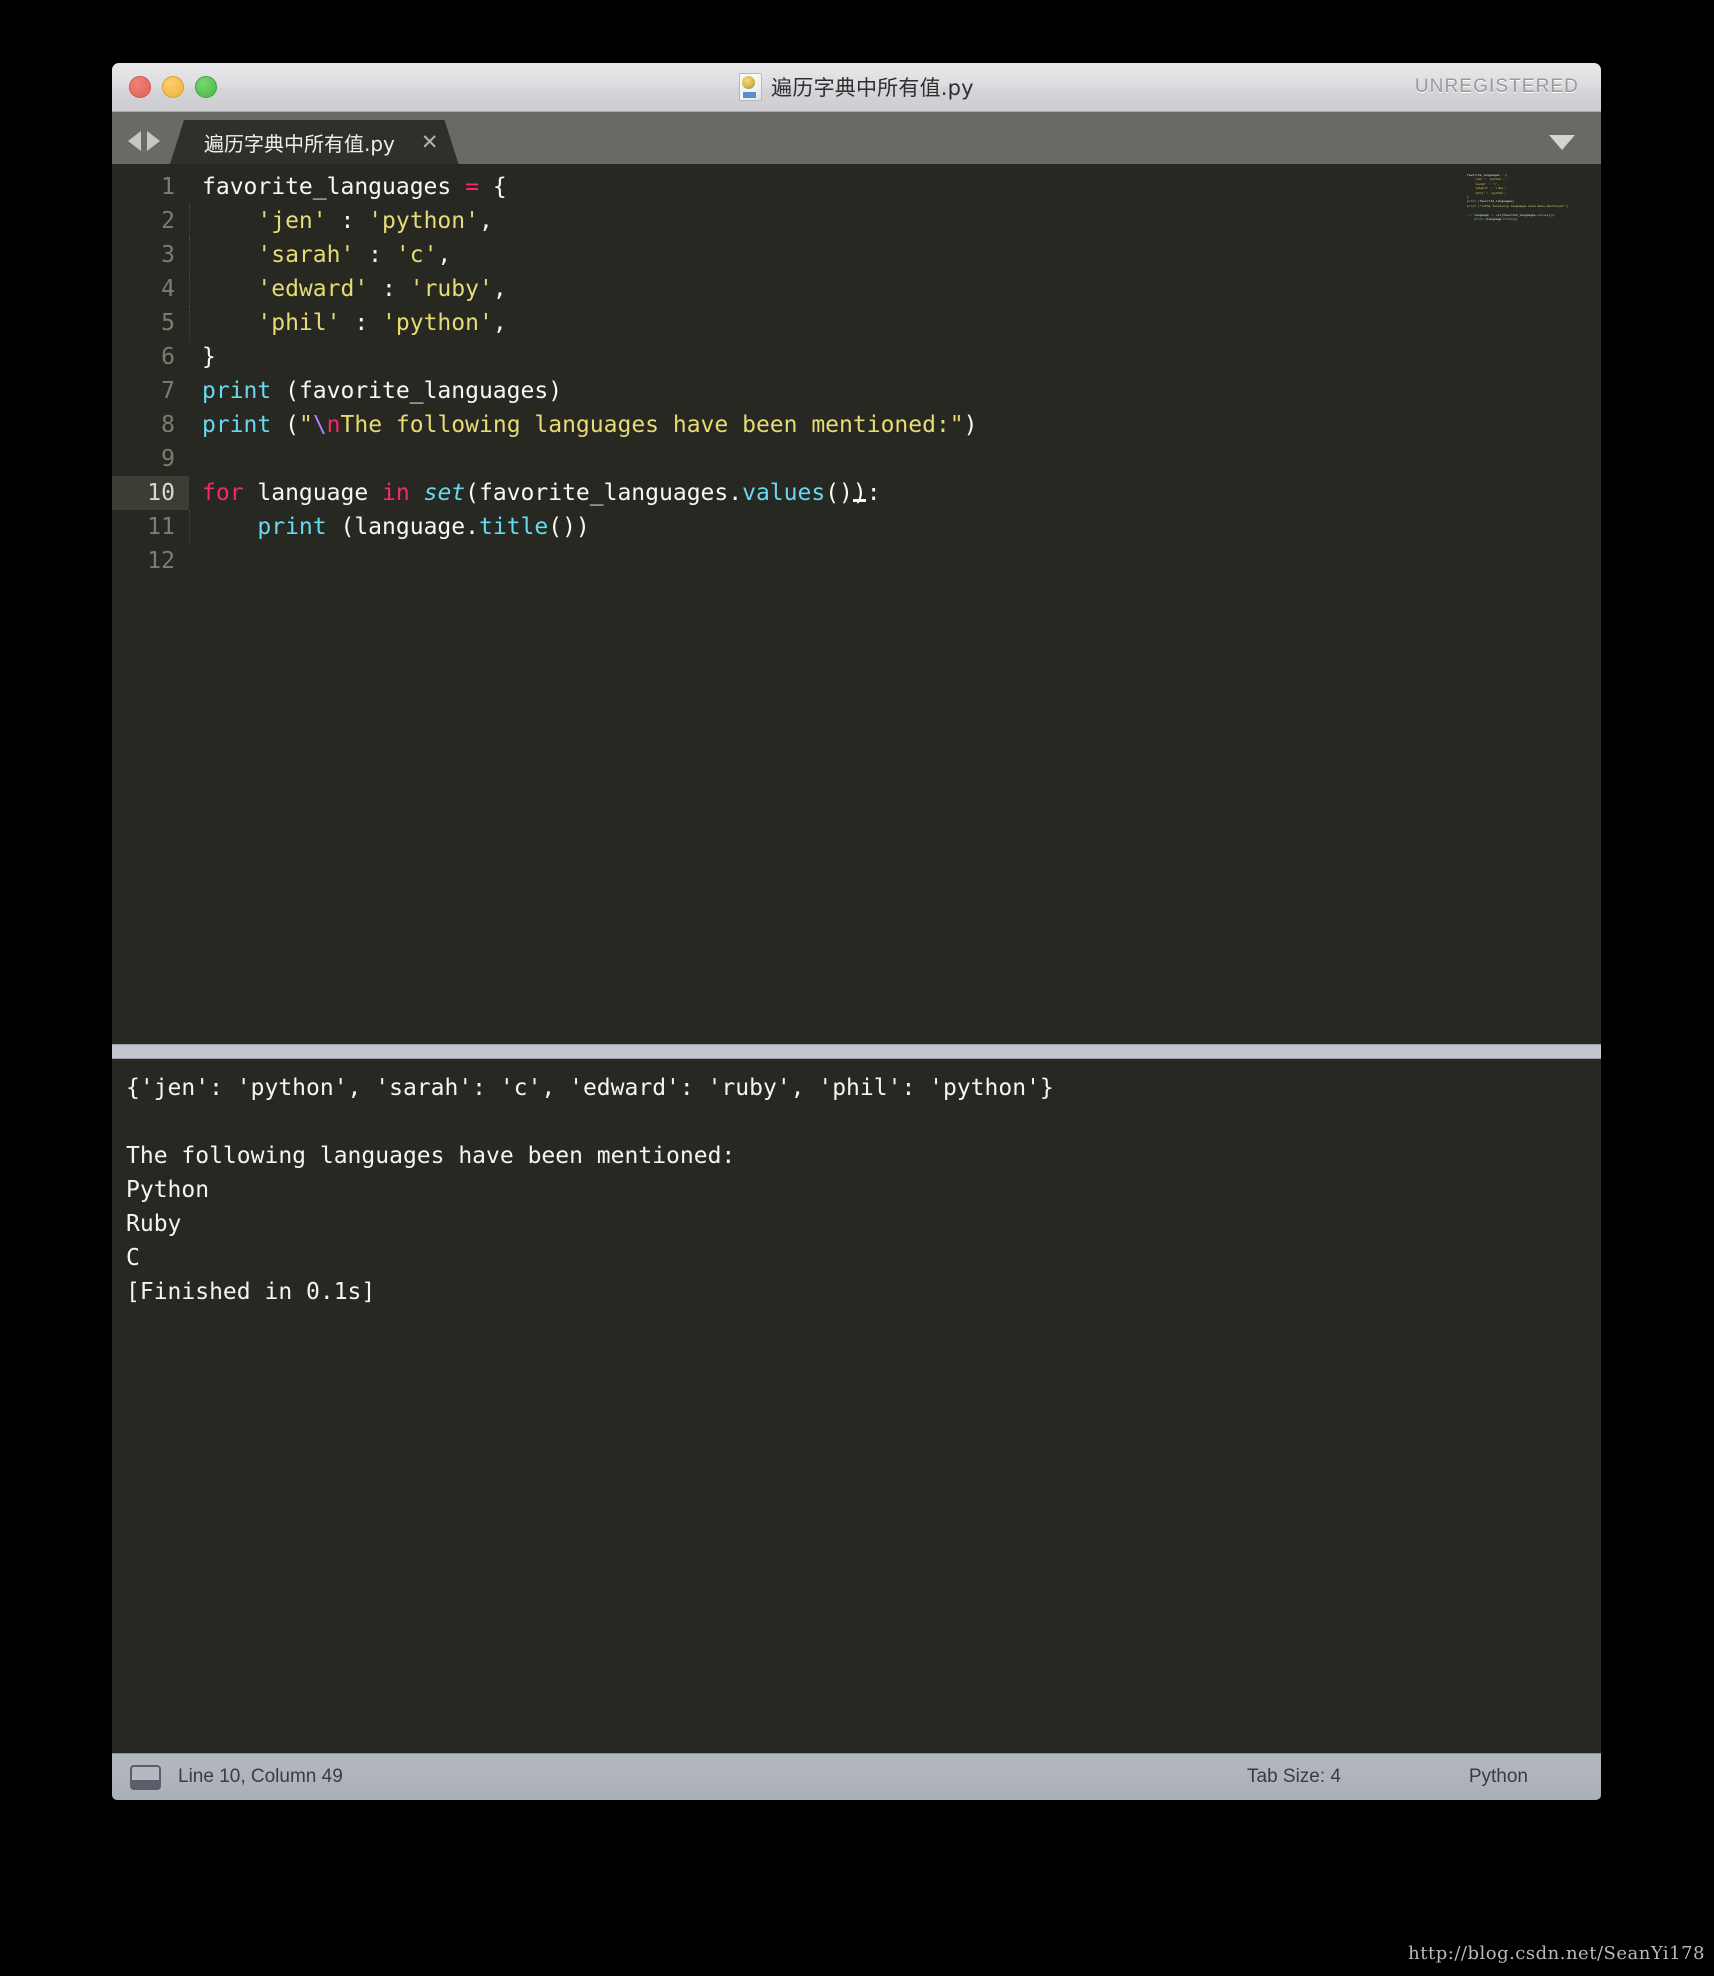 Image resolution: width=1714 pixels, height=1976 pixels. I want to click on line-source: favorite_languages = {, so click(354, 187).